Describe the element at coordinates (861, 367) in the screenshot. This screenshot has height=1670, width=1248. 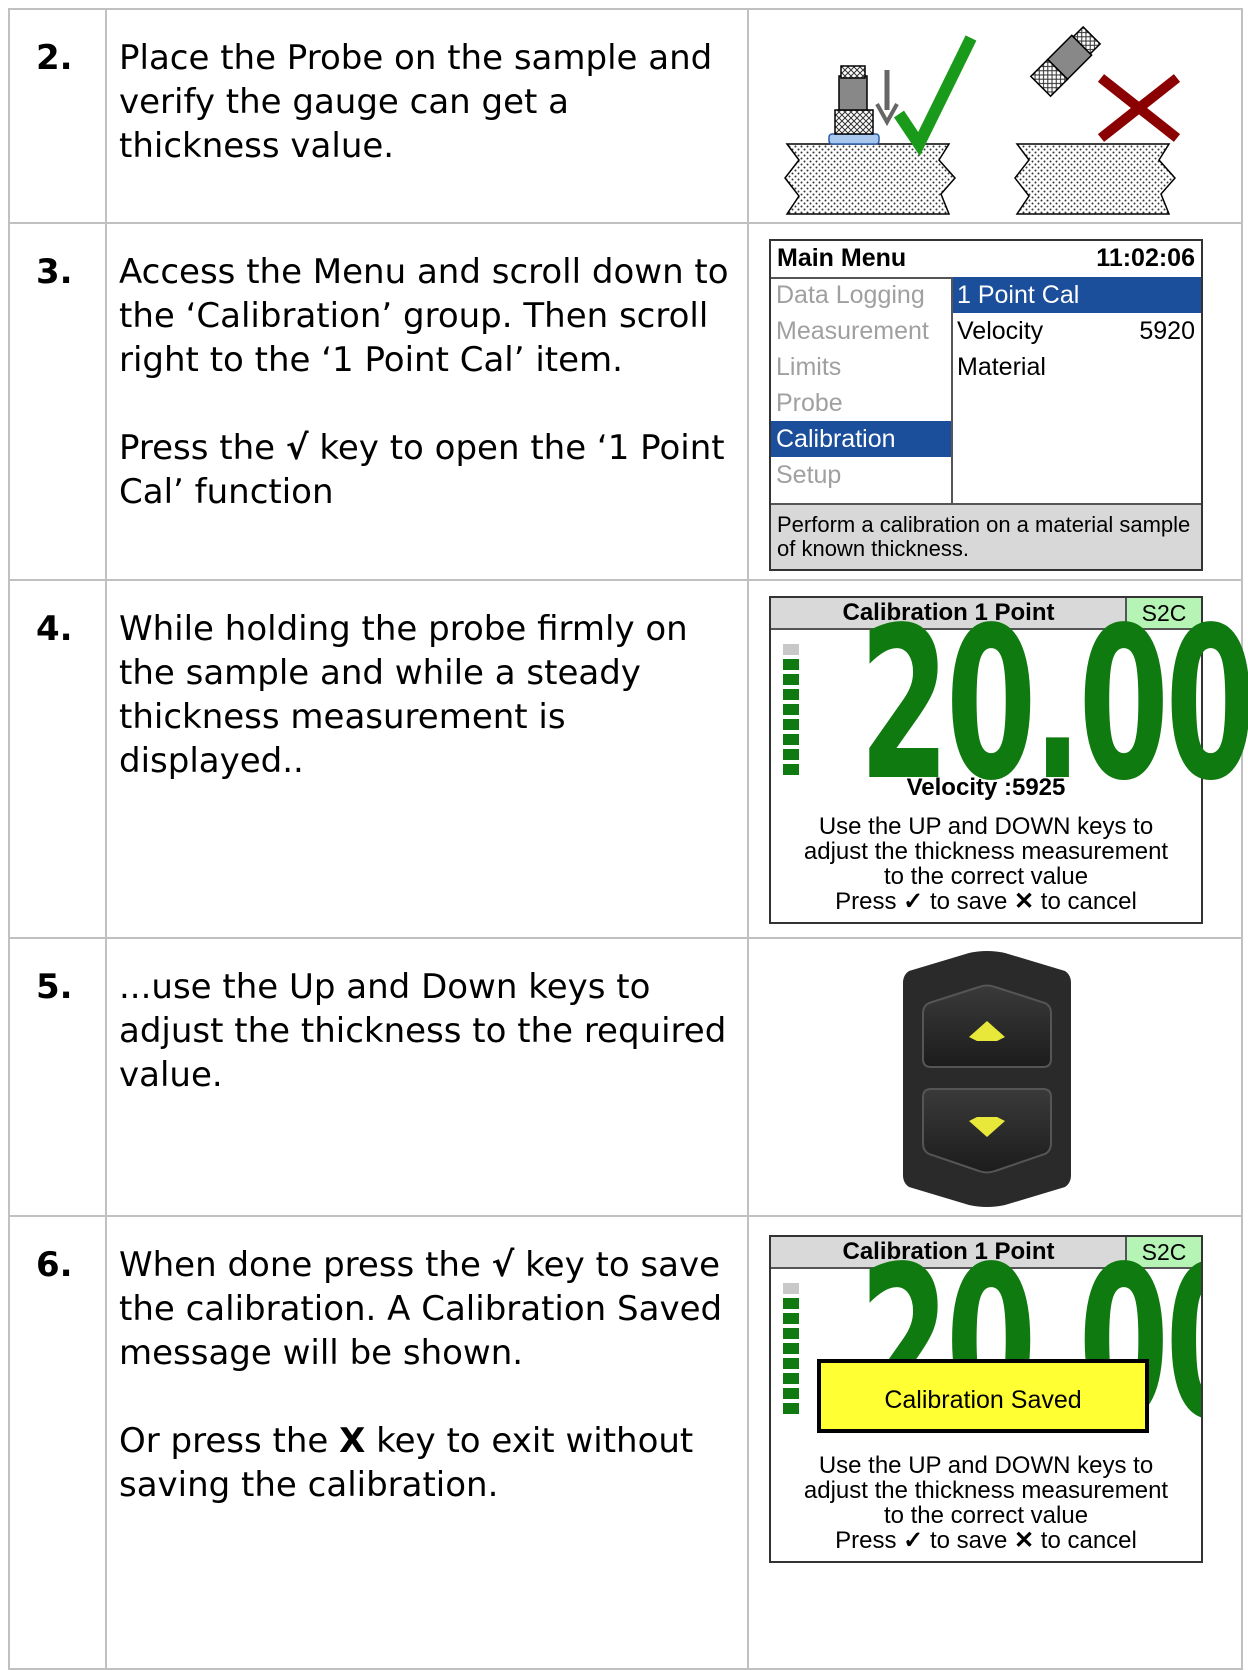
I see `menu-group-limits: Limits` at that location.